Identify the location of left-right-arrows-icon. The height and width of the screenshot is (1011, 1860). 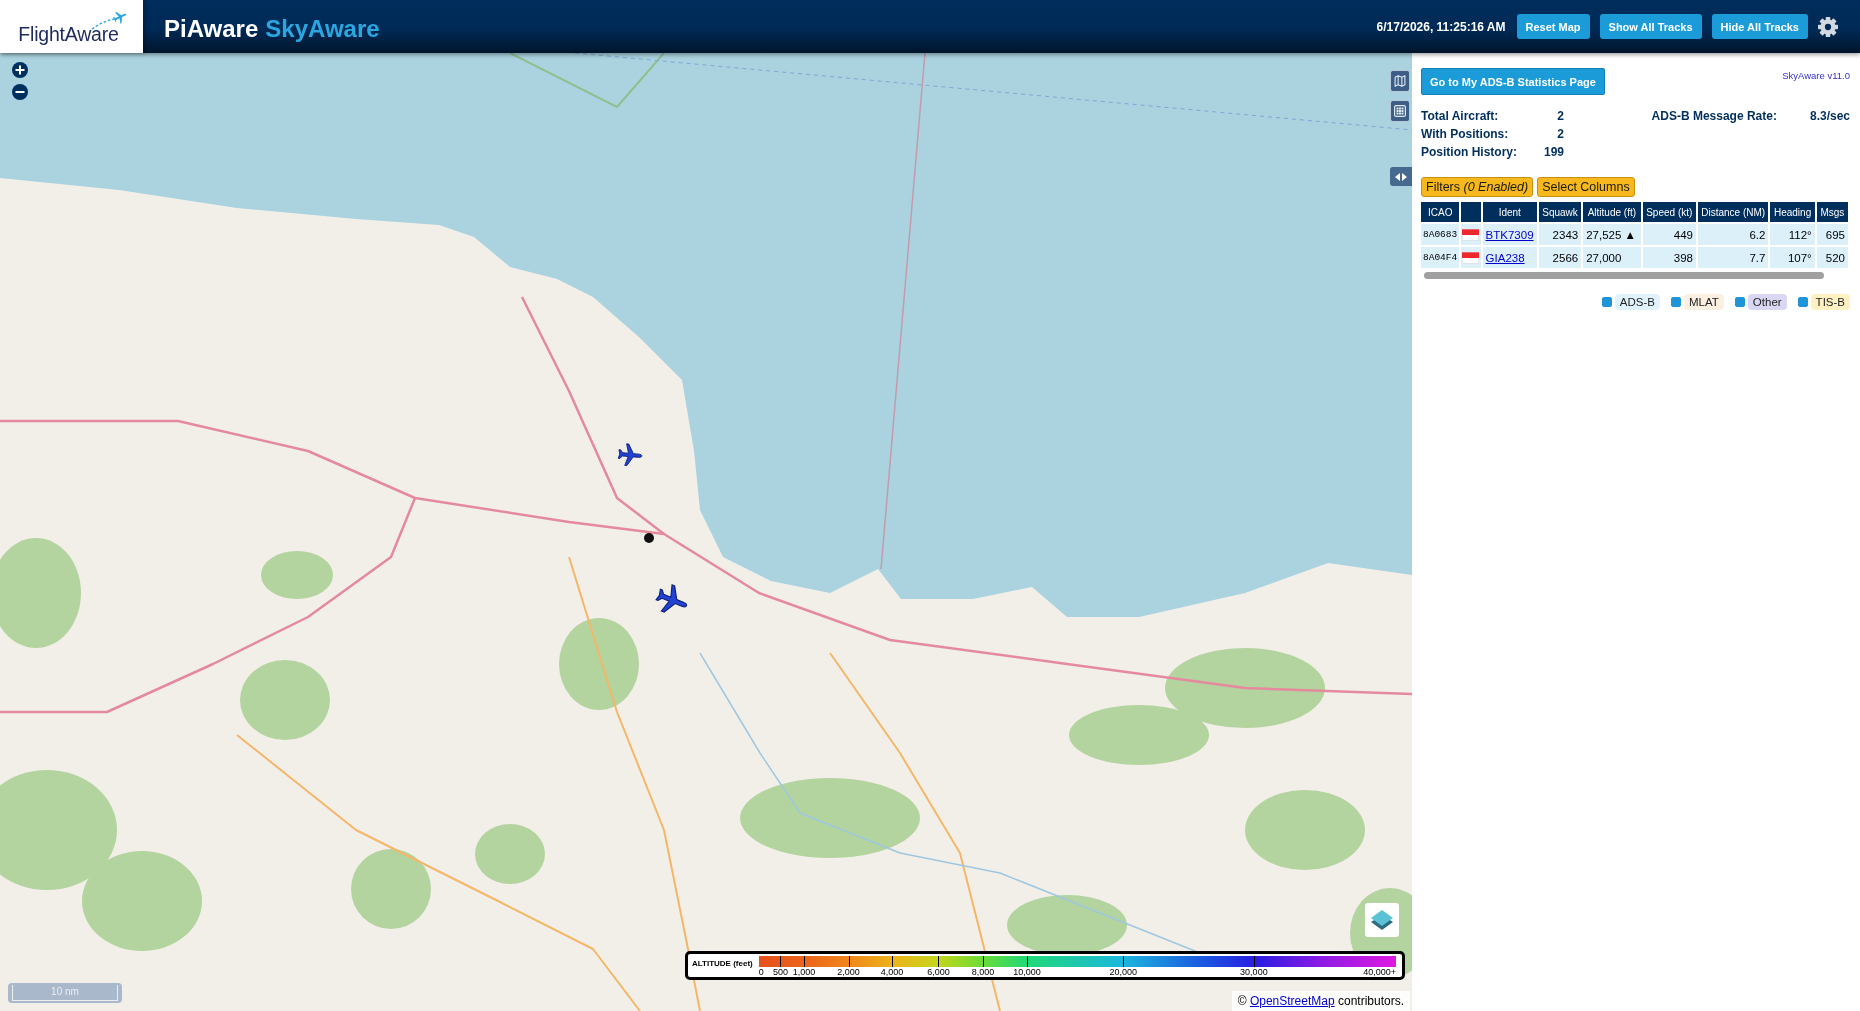
(1401, 176).